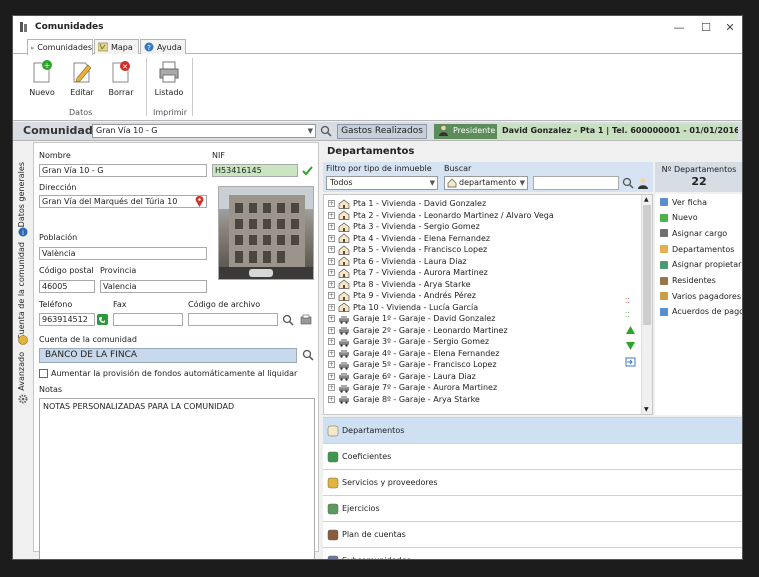 This screenshot has width=759, height=577. I want to click on provincia-field: Valencia, so click(153, 286).